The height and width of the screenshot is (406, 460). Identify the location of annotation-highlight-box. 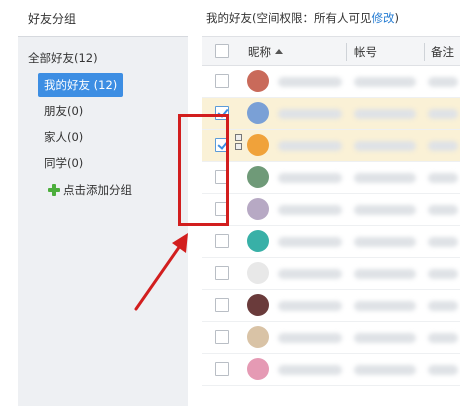
(203, 170).